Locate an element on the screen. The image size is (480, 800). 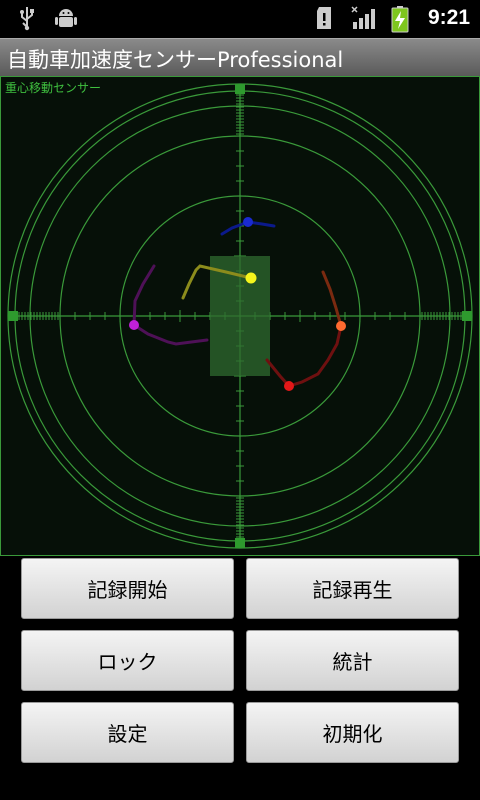
settings-button: 設定 is located at coordinates (127, 732).